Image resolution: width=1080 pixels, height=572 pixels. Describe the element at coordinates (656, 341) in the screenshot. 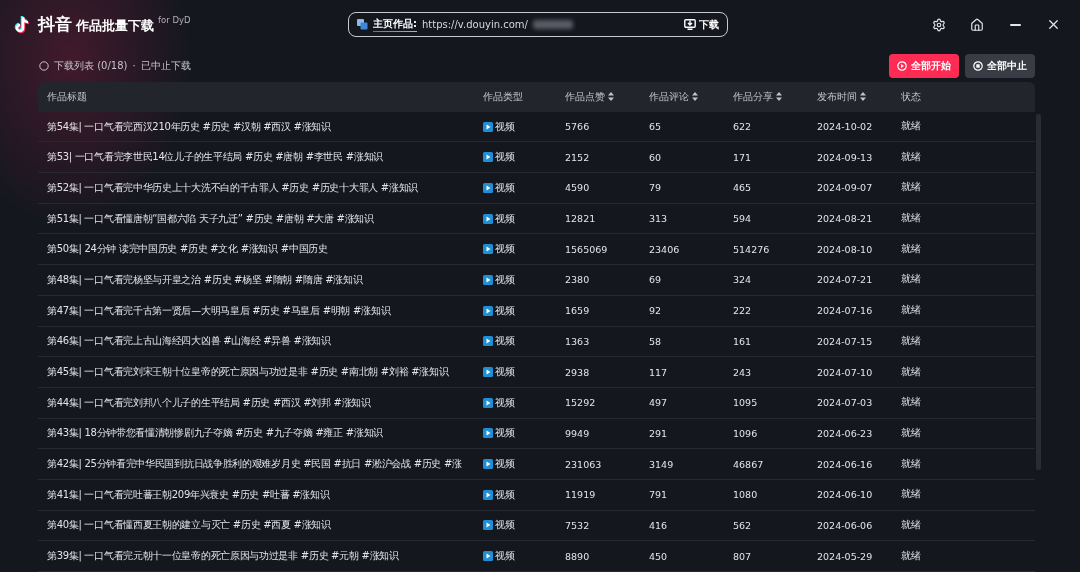

I see `comments-cell-text: 58` at that location.